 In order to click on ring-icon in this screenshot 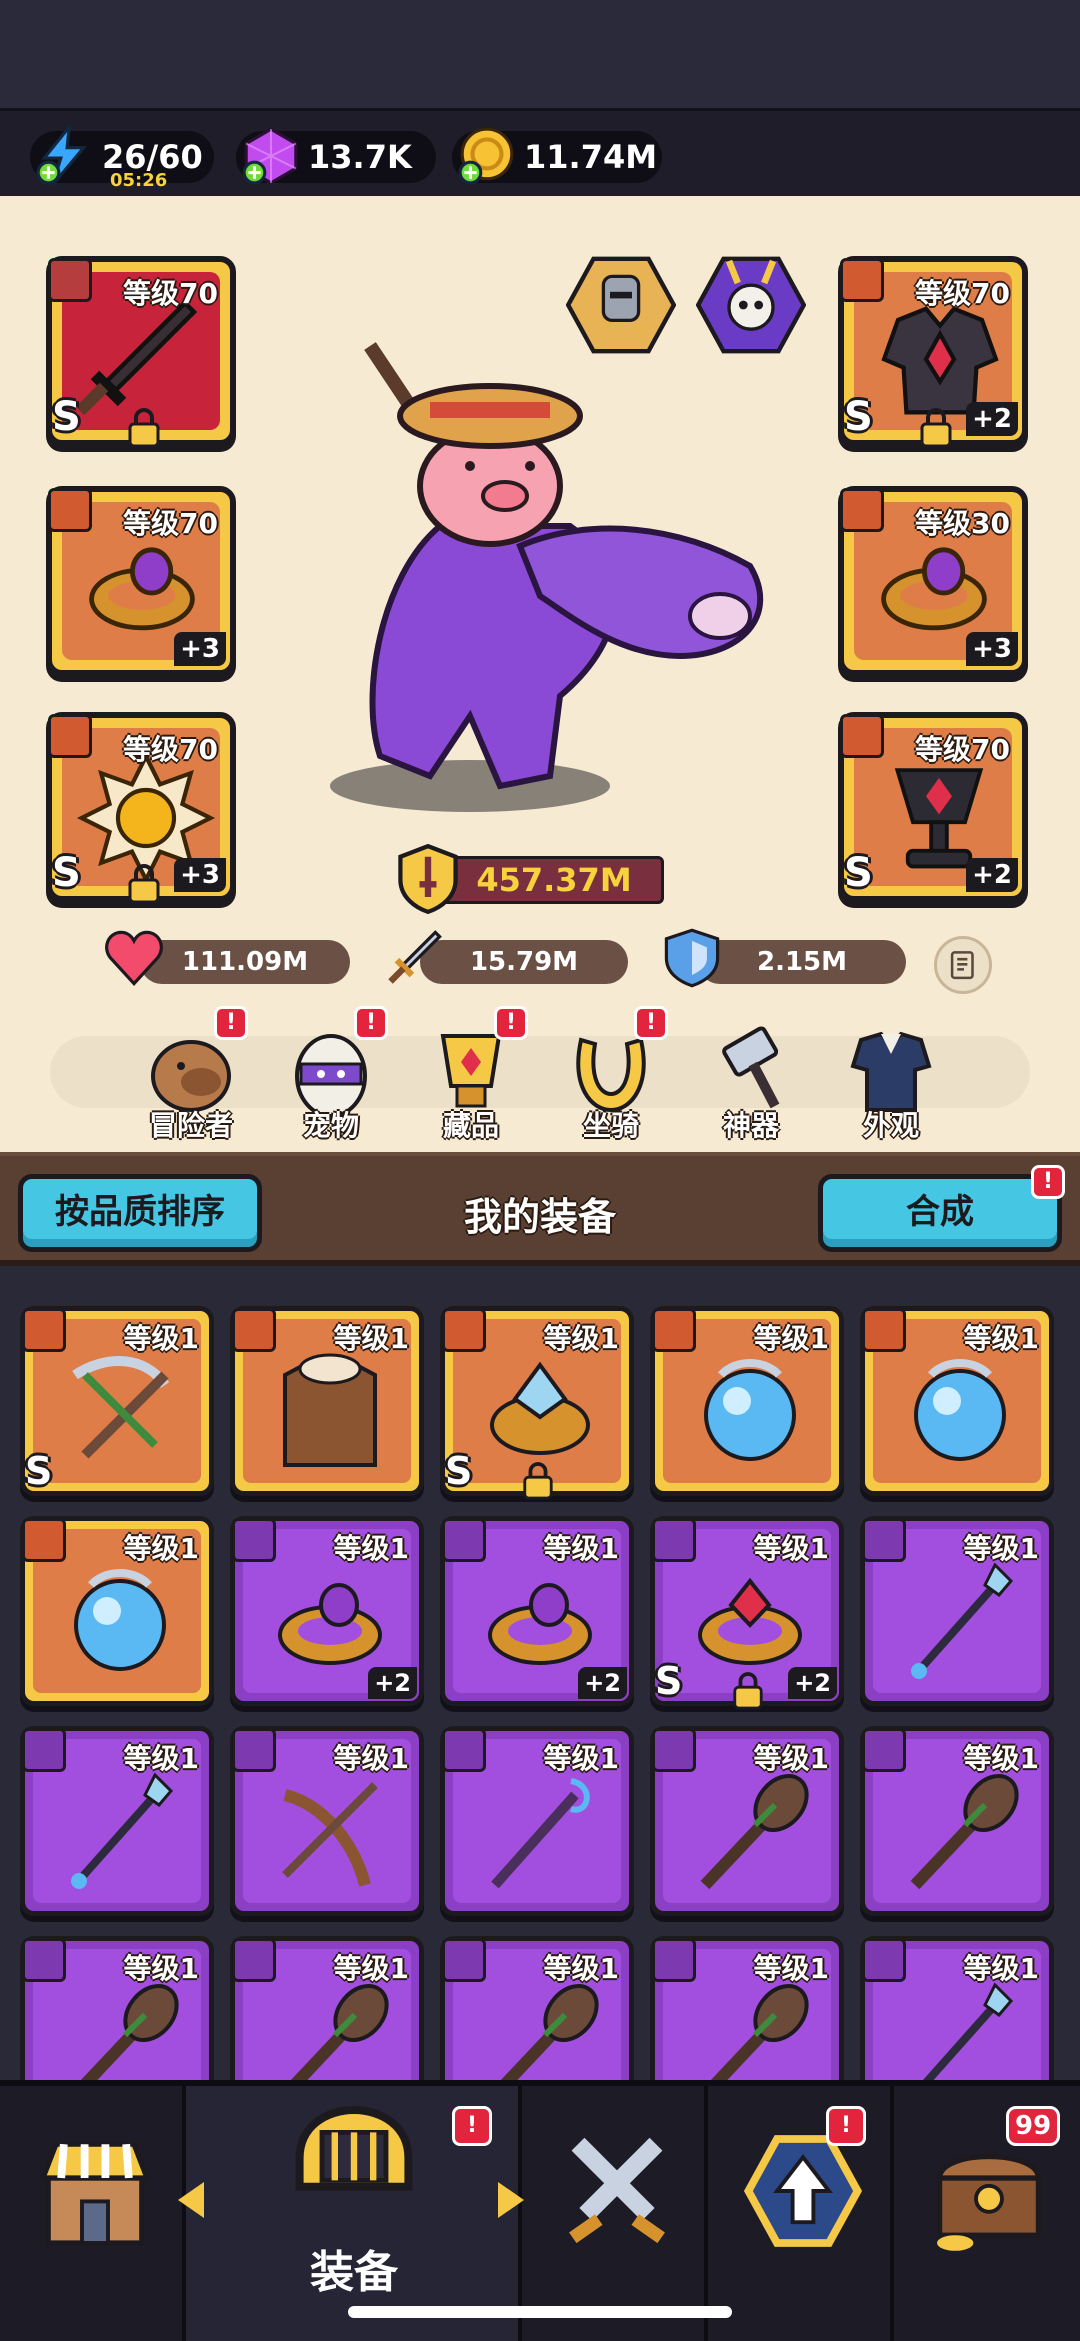, I will do `click(142, 589)`.